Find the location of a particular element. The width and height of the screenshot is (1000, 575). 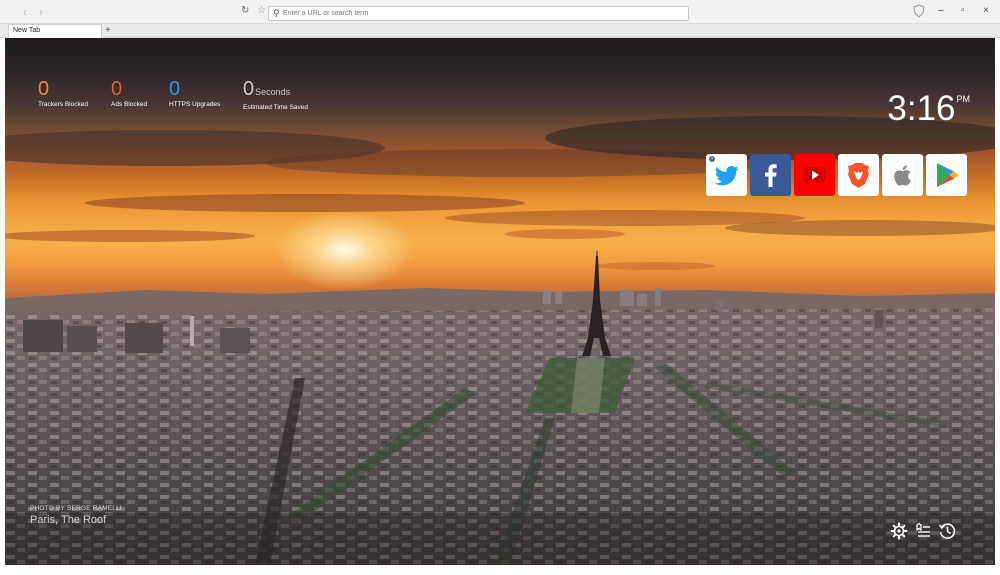

stat-label: Ads Blocked is located at coordinates (129, 104).